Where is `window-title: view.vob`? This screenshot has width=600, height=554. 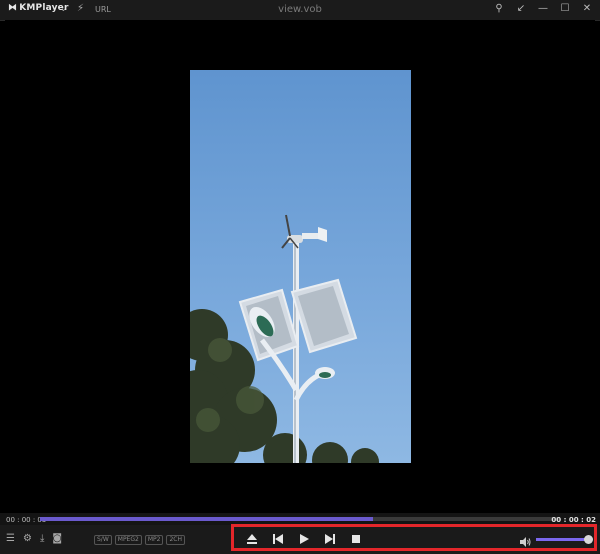 window-title: view.vob is located at coordinates (300, 9).